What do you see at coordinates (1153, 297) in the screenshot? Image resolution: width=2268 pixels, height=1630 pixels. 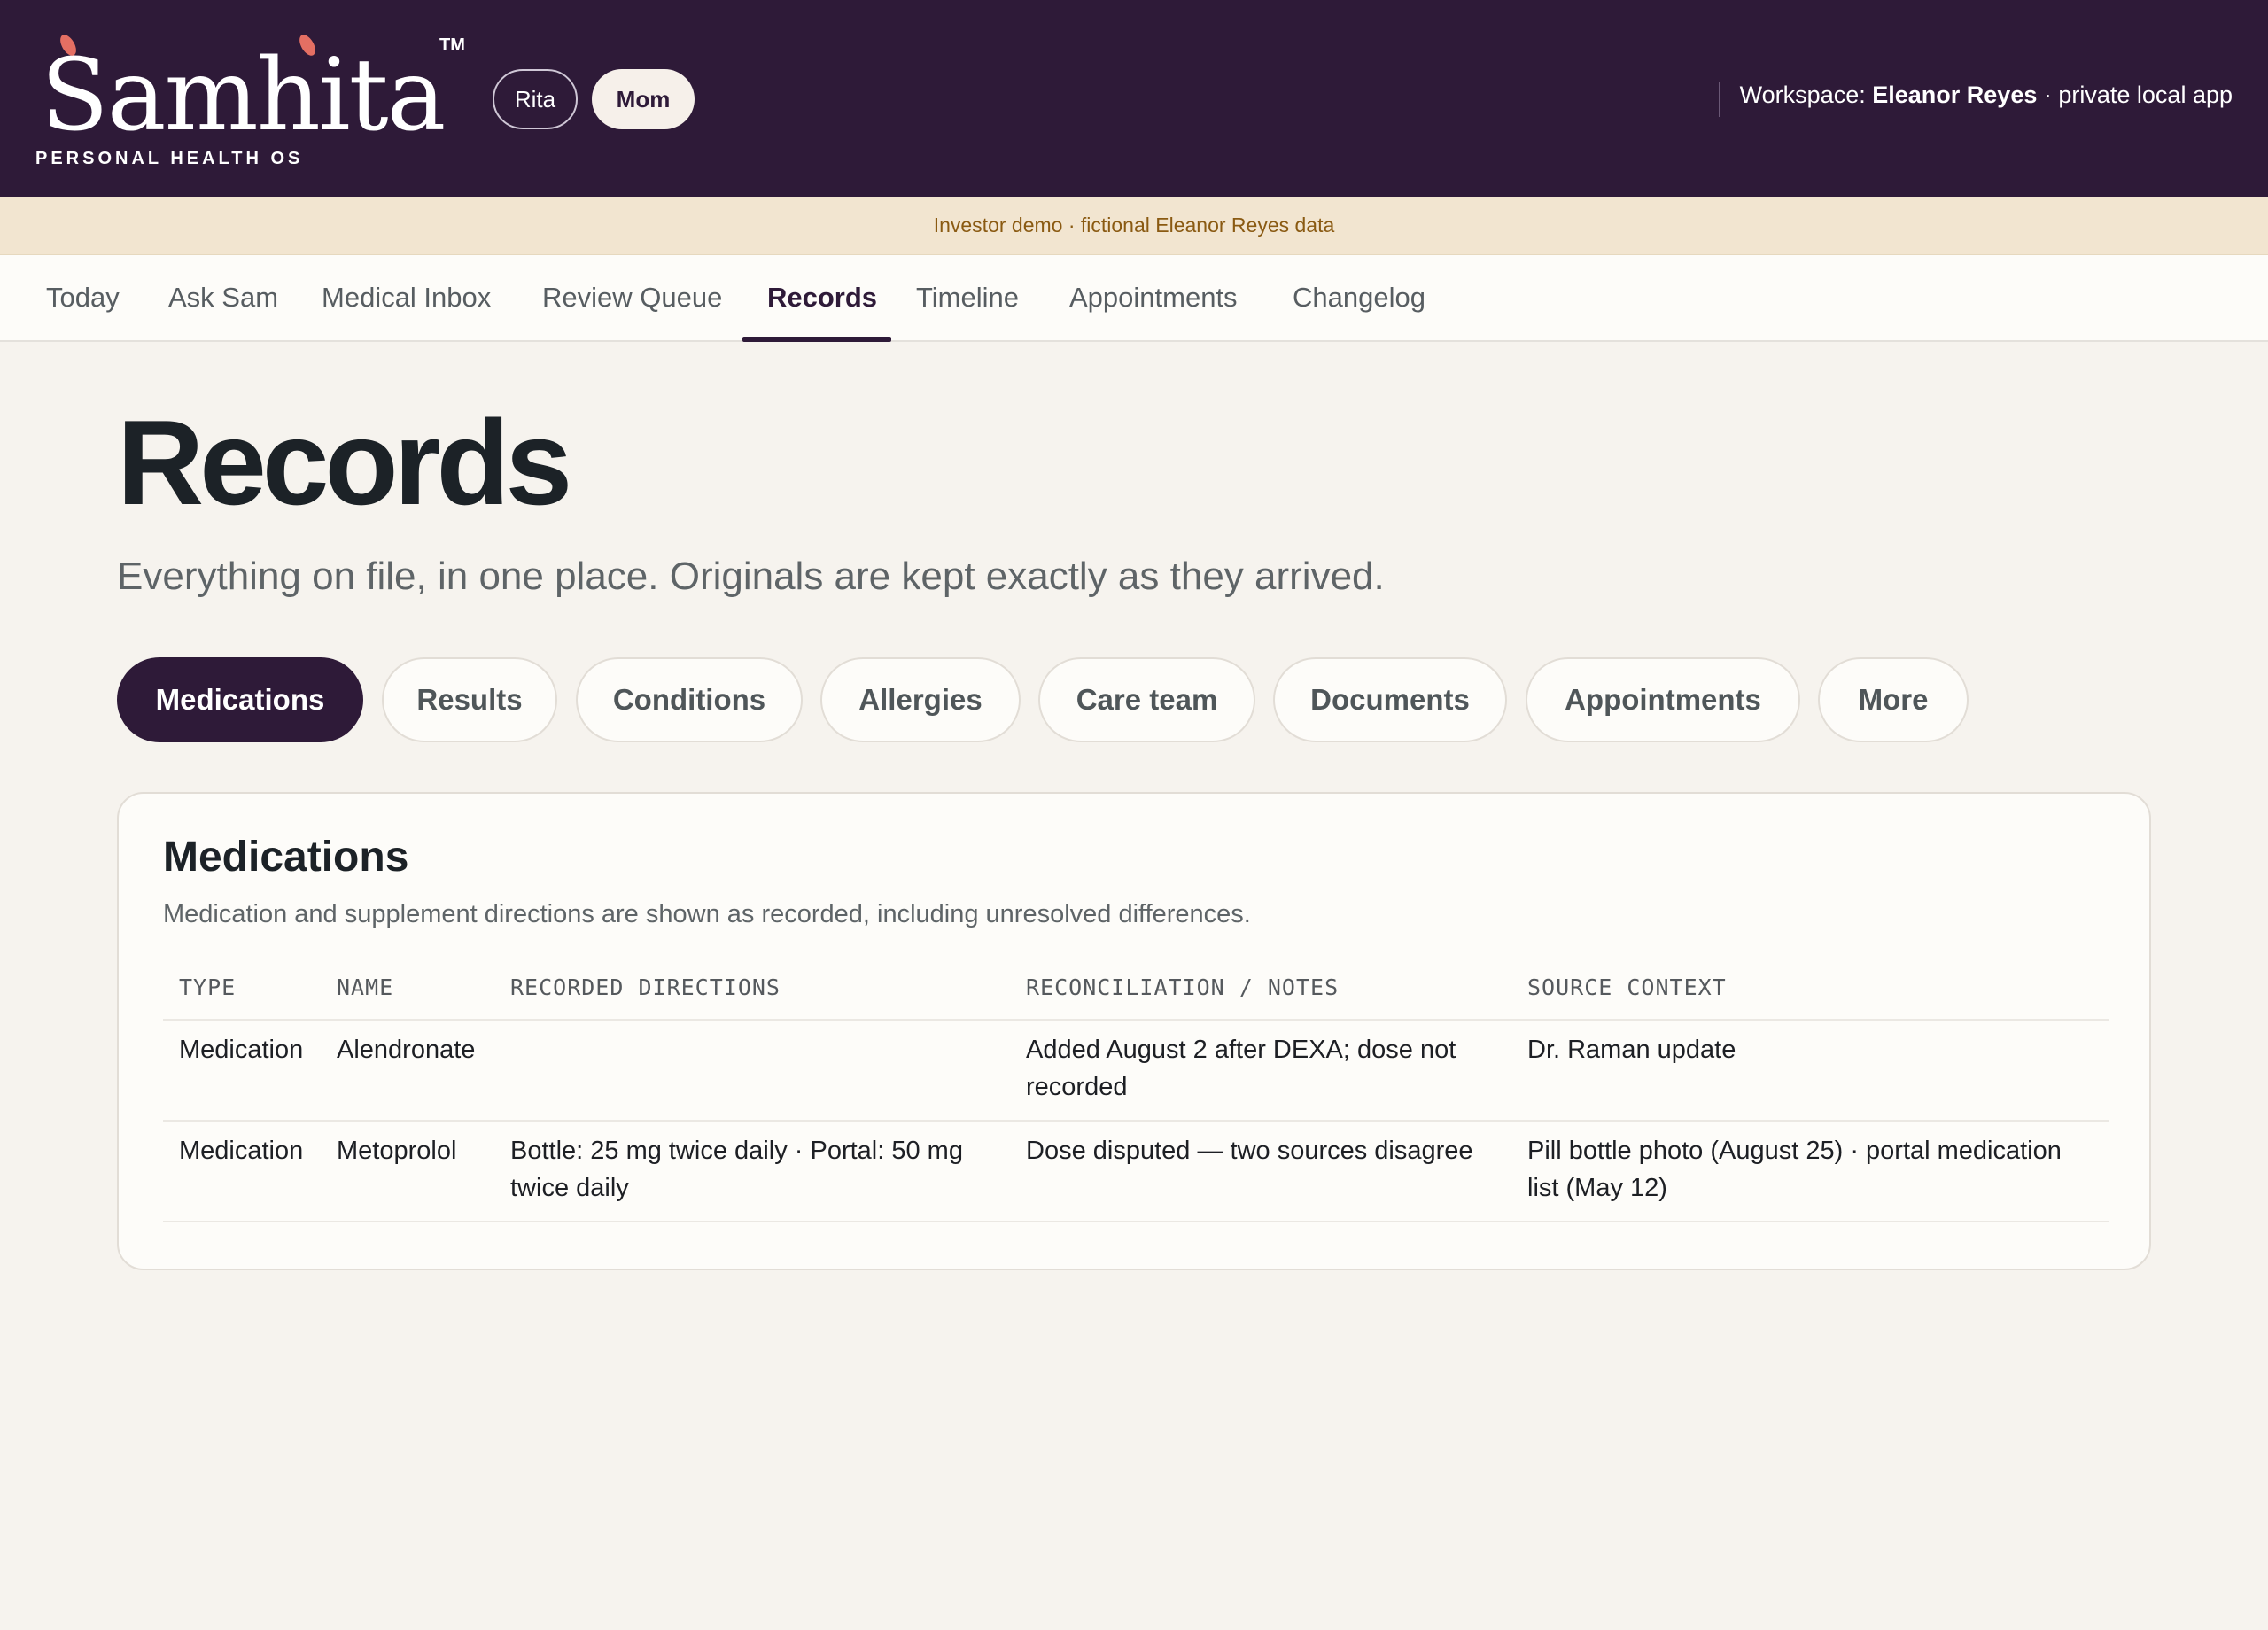 I see `nav-tab-appointments: Appointments` at bounding box center [1153, 297].